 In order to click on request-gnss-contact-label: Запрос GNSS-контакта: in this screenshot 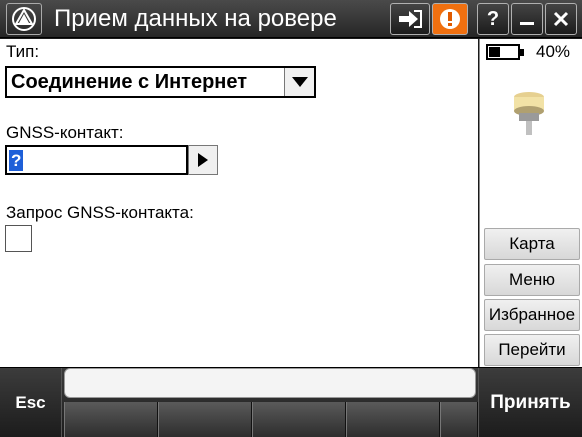, I will do `click(100, 212)`.